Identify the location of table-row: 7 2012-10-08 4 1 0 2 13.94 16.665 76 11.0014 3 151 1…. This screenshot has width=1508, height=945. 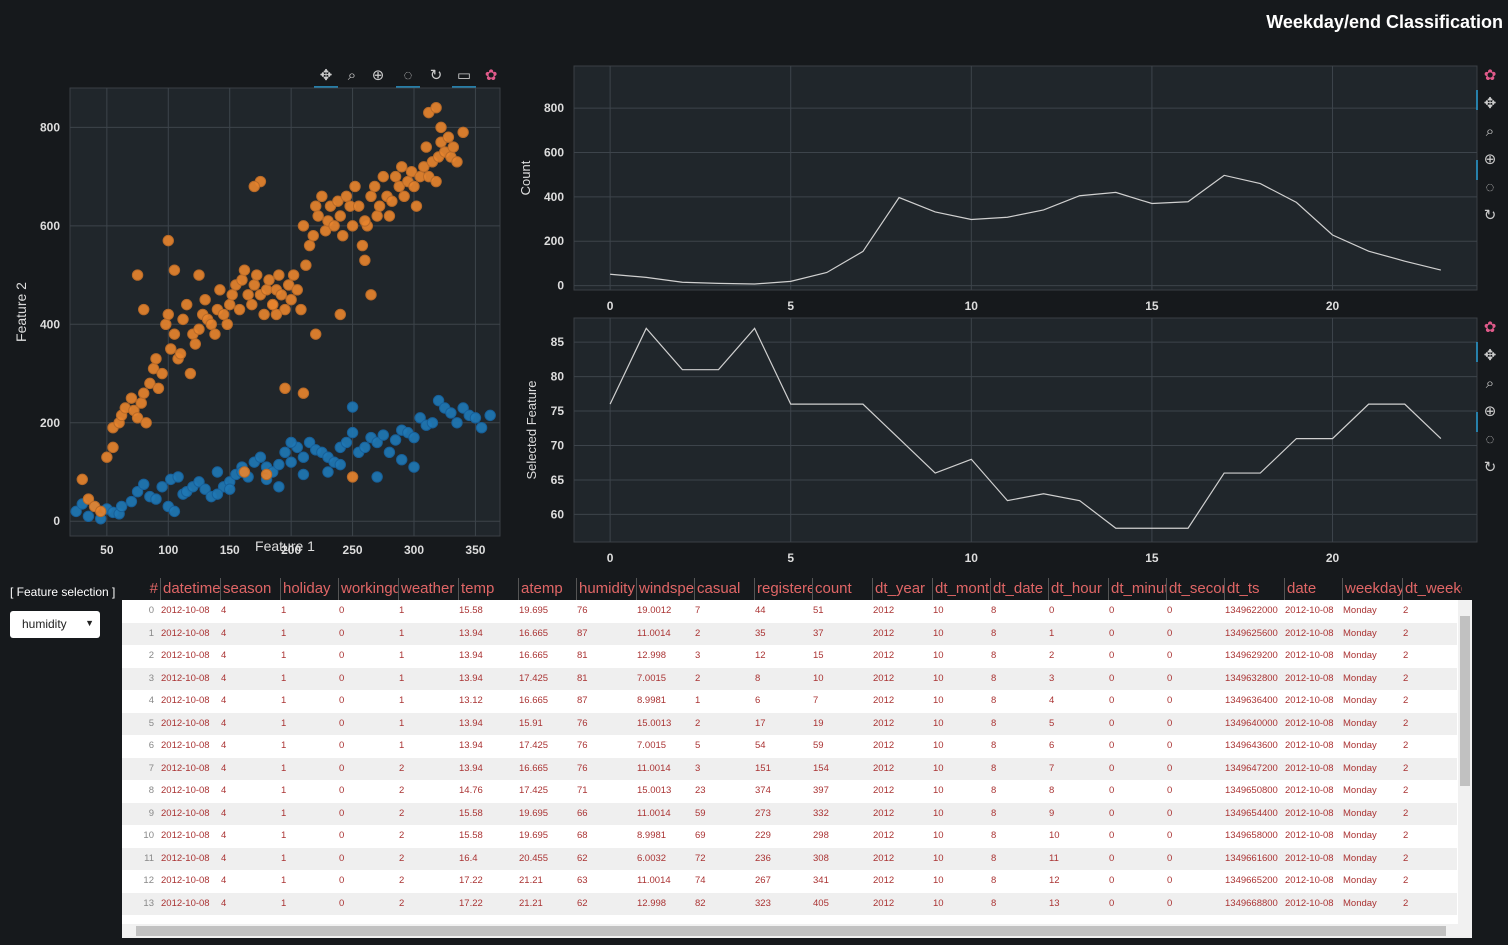
(789, 768).